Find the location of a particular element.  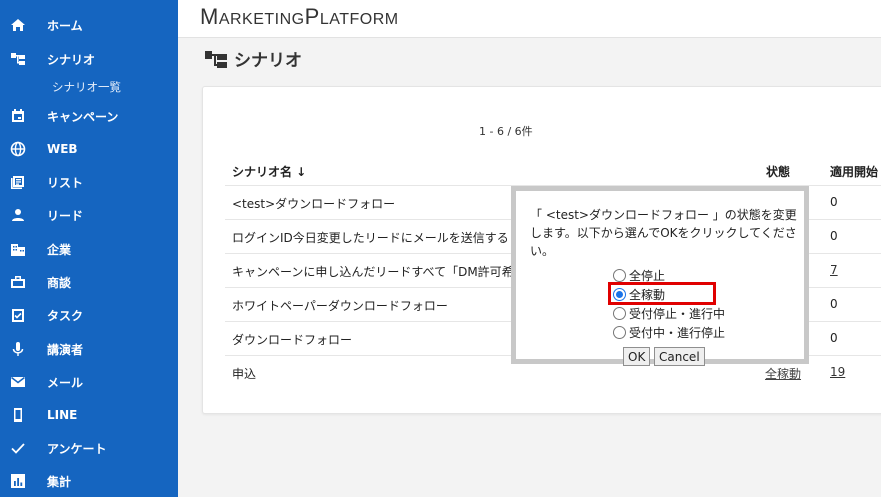

app-logo: MARKETINGPLATFORM is located at coordinates (299, 17).